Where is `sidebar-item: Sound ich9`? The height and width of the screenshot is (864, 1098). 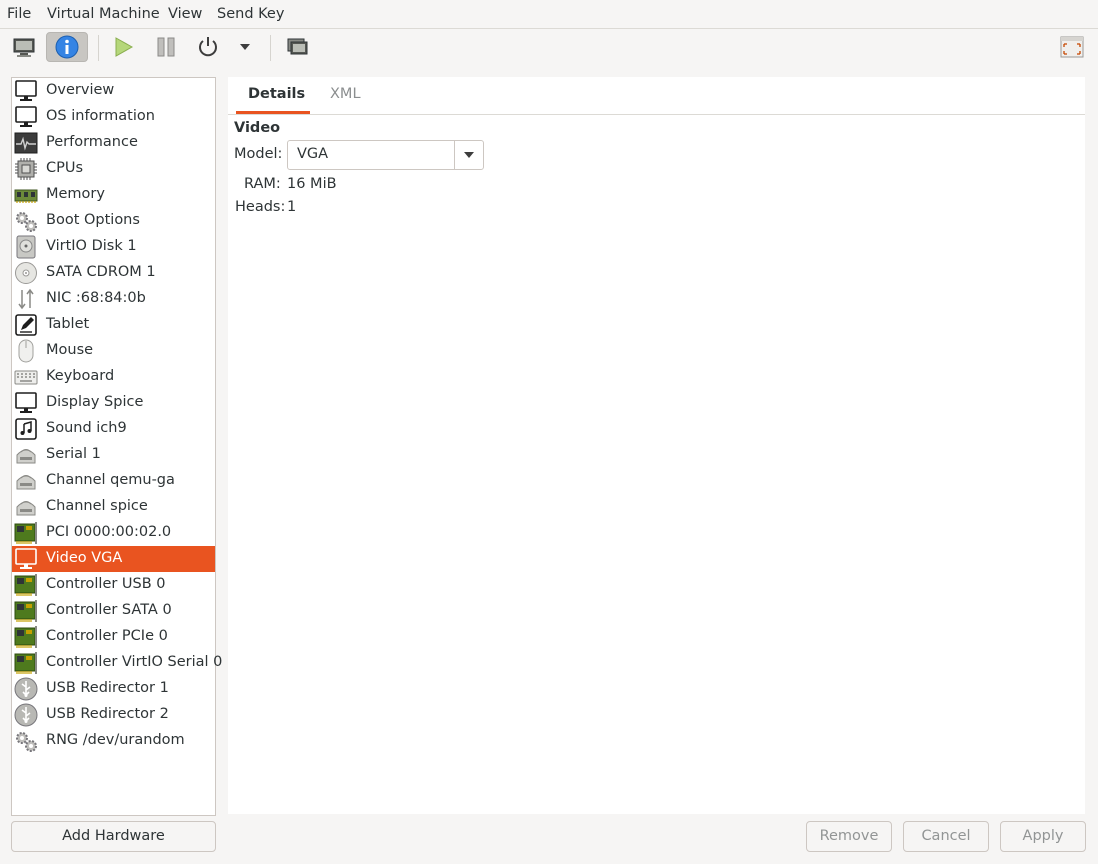
sidebar-item: Sound ich9 is located at coordinates (113, 429).